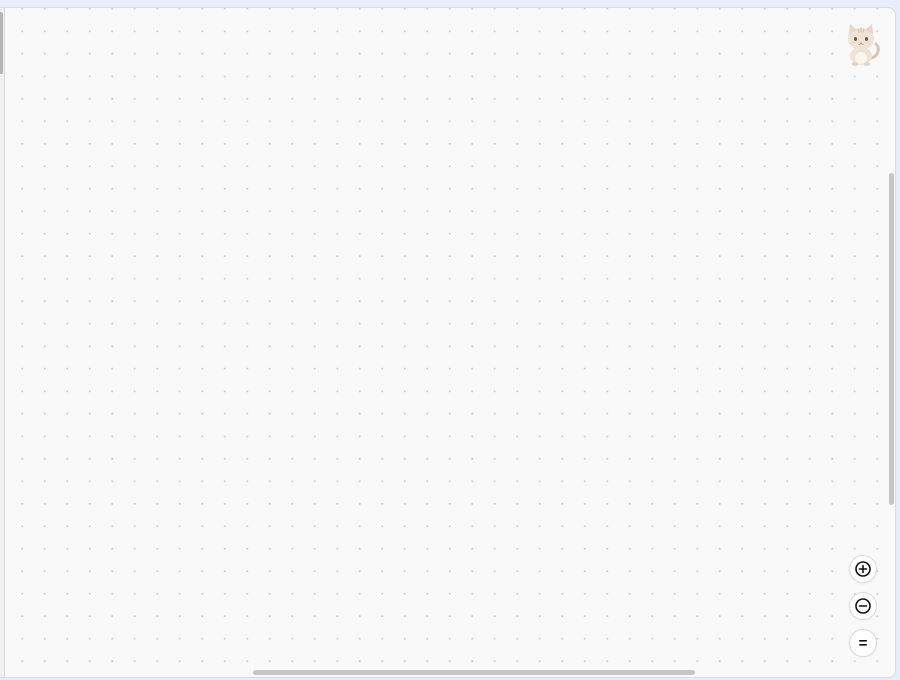 This screenshot has width=900, height=680. I want to click on fit-view-button: =, so click(863, 643).